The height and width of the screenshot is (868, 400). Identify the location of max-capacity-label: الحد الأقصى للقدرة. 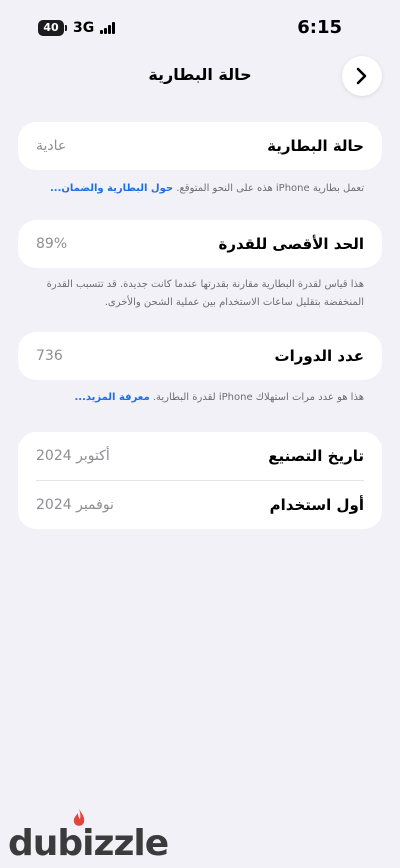
(291, 244).